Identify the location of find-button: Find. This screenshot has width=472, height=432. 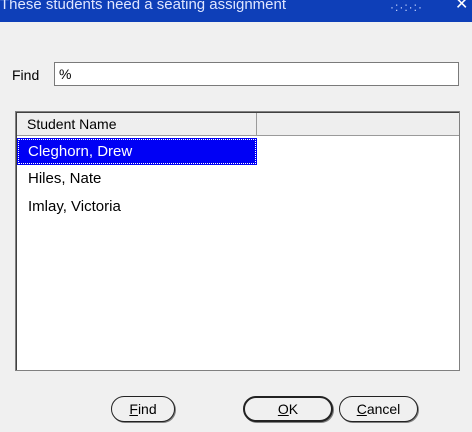
(143, 409).